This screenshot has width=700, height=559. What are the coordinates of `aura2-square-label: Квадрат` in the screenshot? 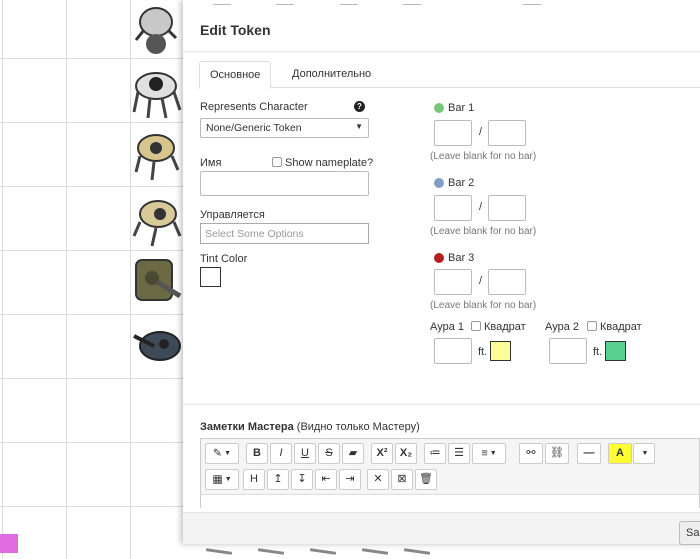 It's located at (621, 327).